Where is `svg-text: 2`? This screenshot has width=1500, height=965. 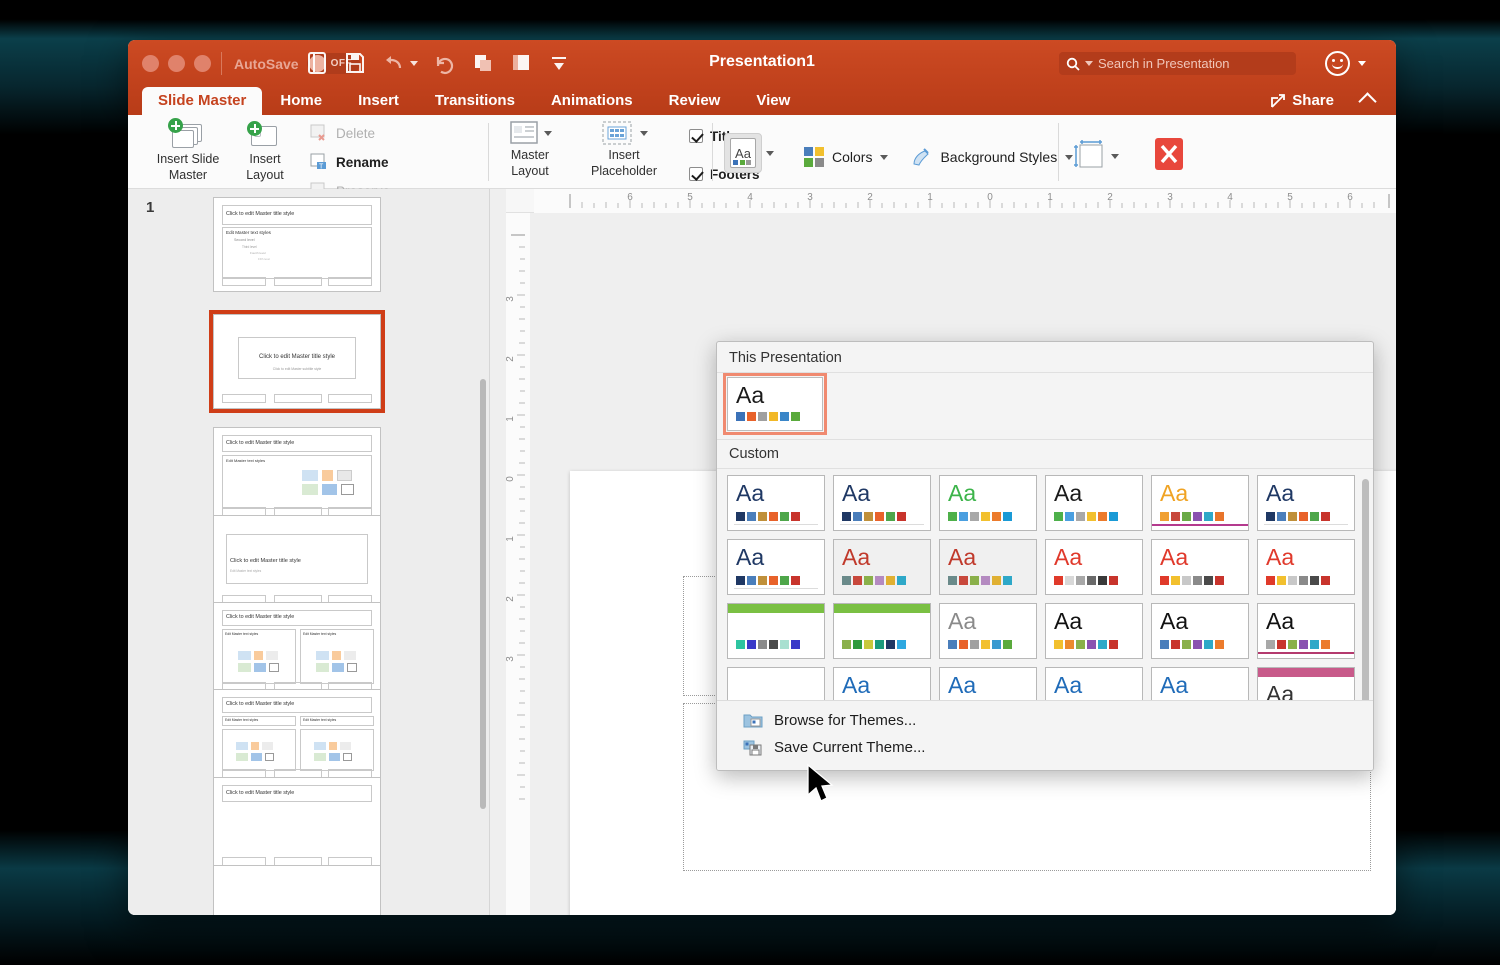
svg-text: 2 is located at coordinates (1110, 197).